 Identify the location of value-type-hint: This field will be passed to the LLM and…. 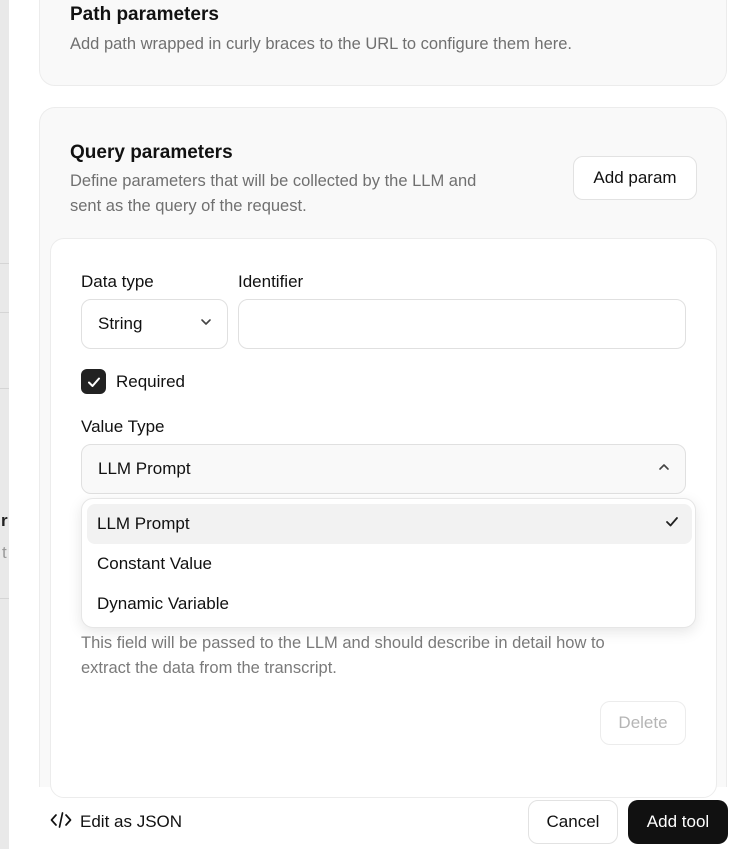
(386, 656).